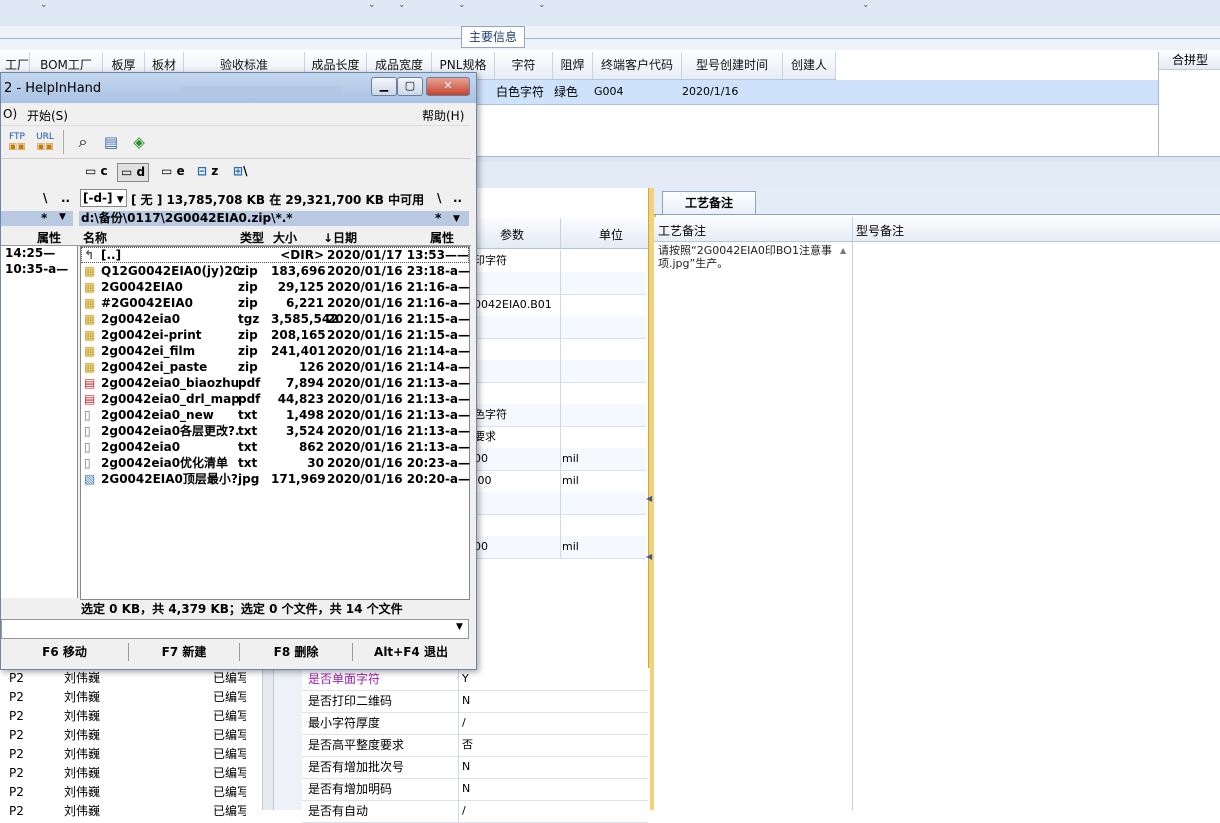 The image size is (1220, 823). Describe the element at coordinates (10, 114) in the screenshot. I see `menu-item-prev: O)` at that location.